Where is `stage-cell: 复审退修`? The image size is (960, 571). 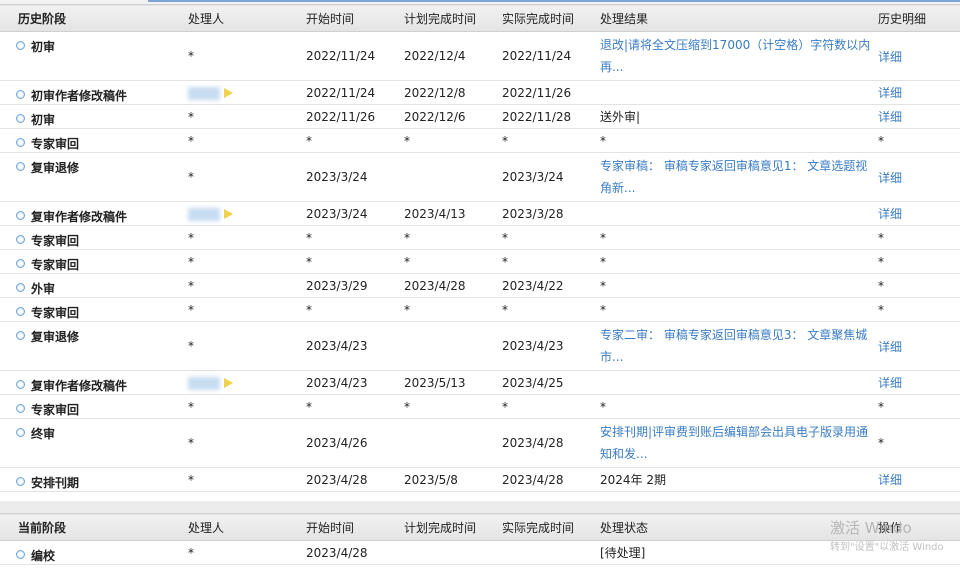
stage-cell: 复审退修 is located at coordinates (94, 346).